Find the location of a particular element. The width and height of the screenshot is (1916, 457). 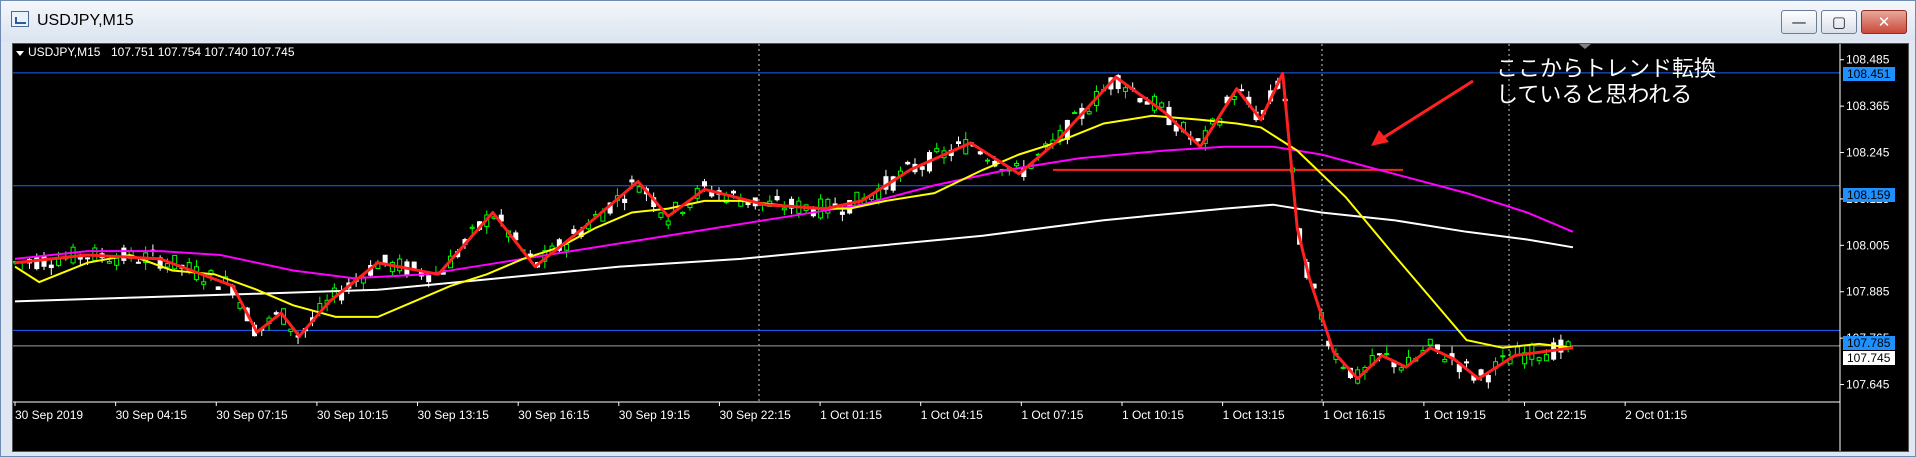

svg-text: 108.451 is located at coordinates (1869, 74).